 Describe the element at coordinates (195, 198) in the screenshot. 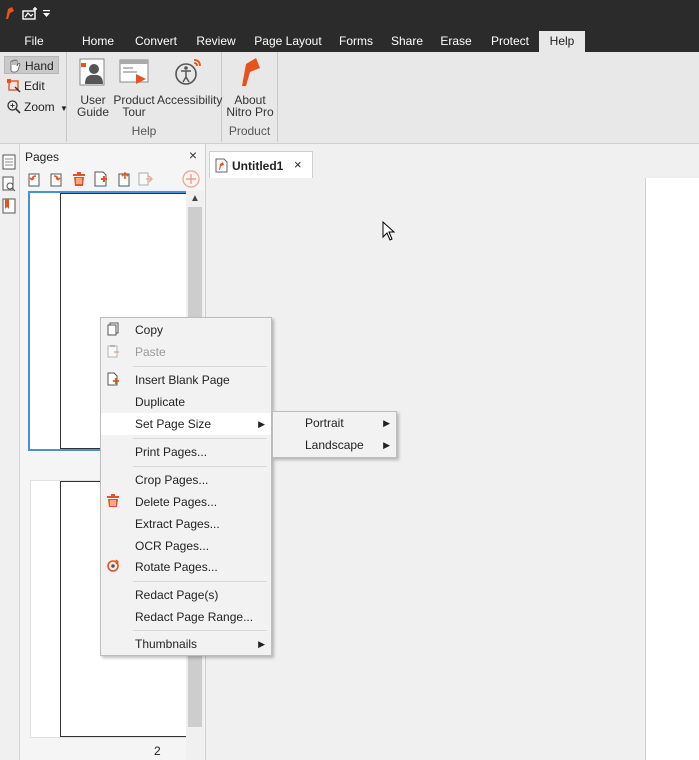

I see `scroll-up-icon: ▲` at that location.